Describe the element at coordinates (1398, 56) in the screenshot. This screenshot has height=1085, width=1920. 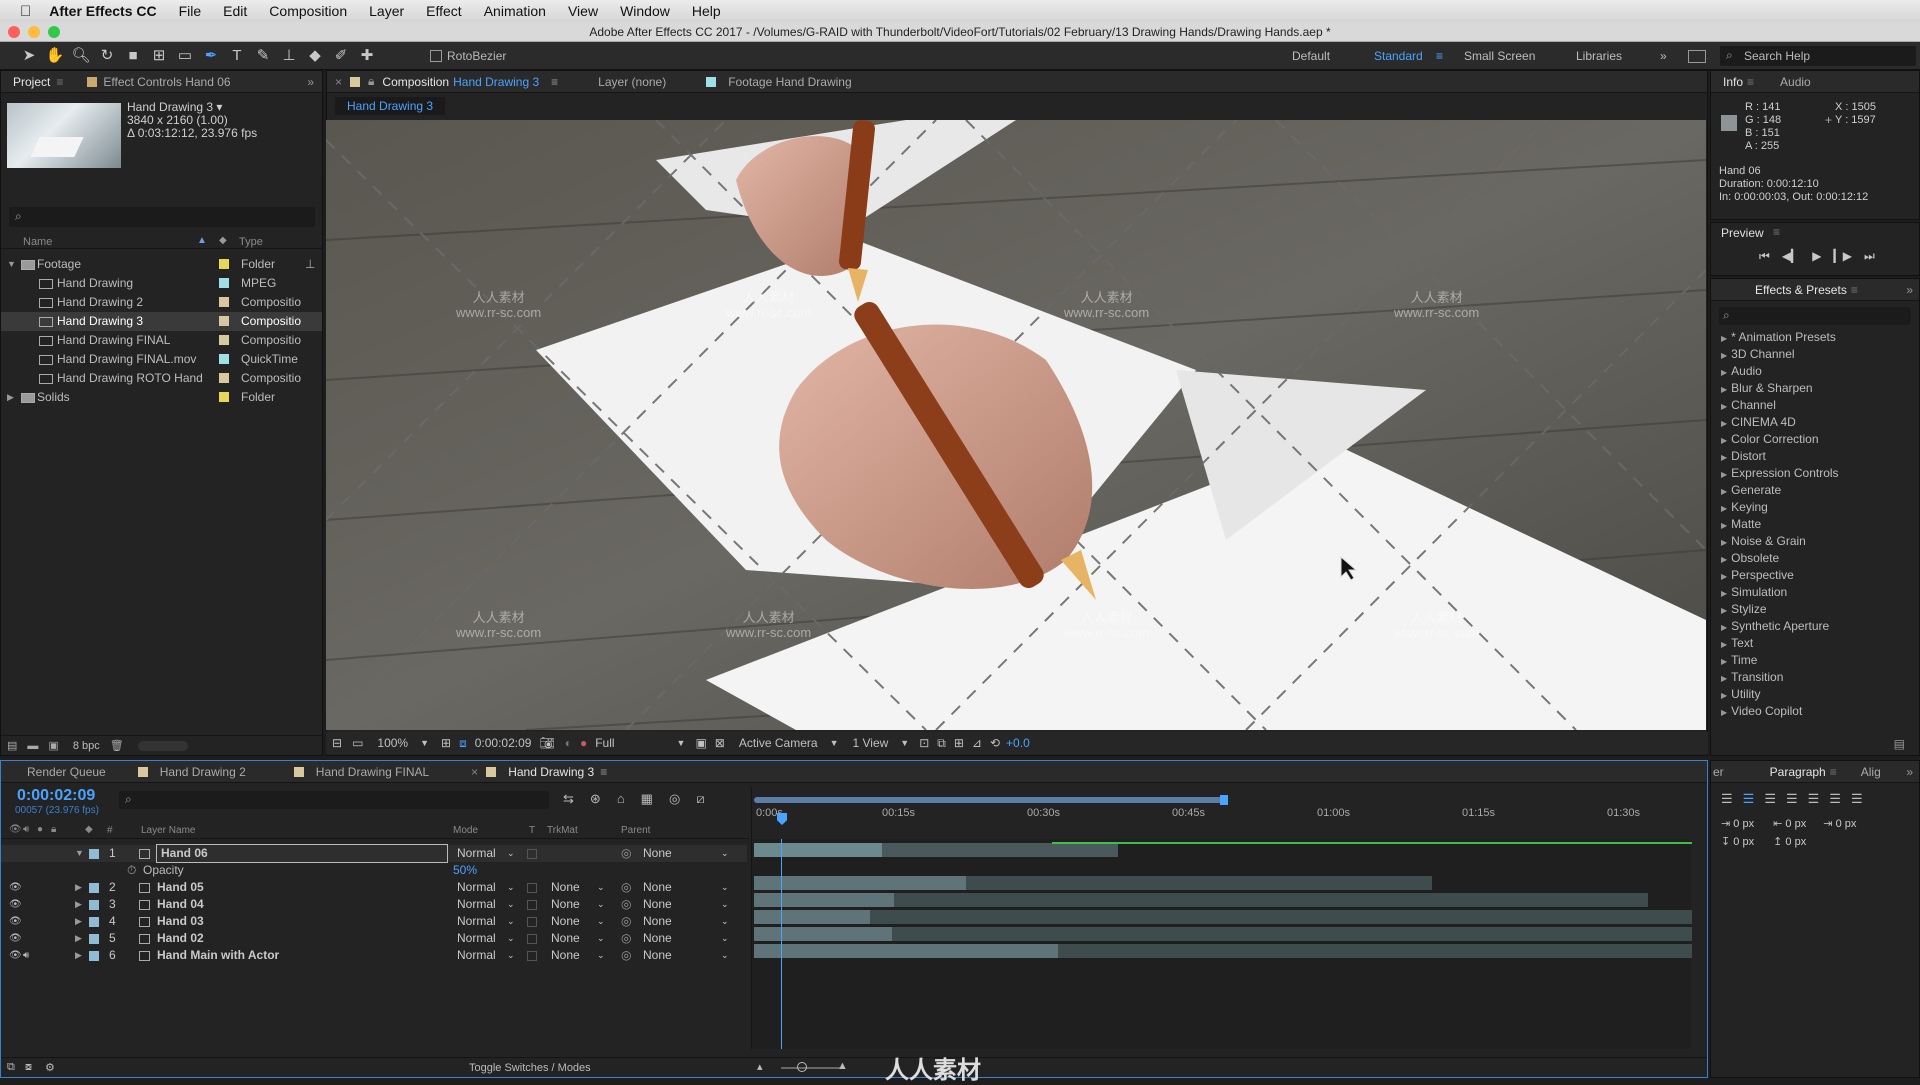
I see `workspace-standard: Standard` at that location.